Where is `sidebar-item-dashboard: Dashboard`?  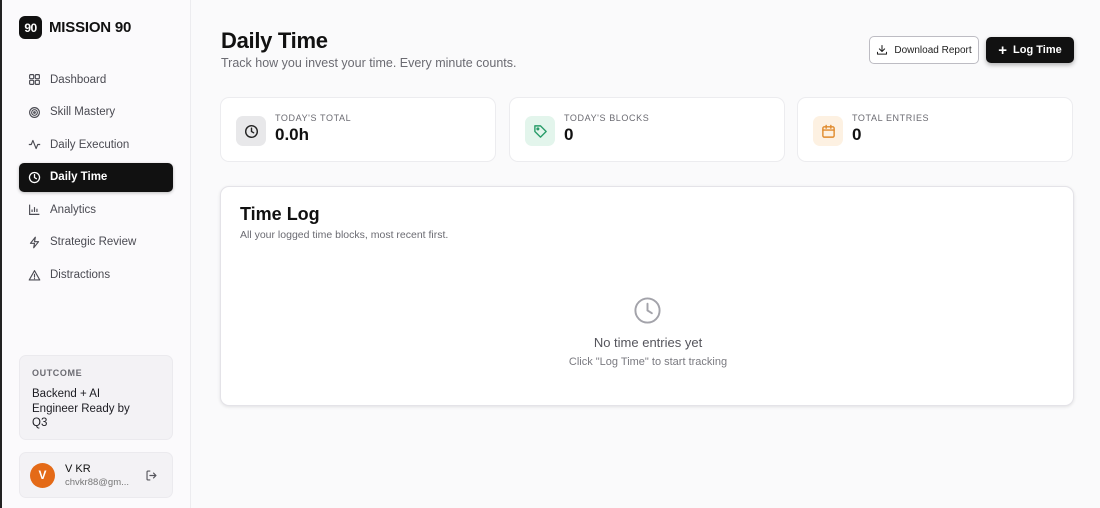 sidebar-item-dashboard: Dashboard is located at coordinates (96, 79).